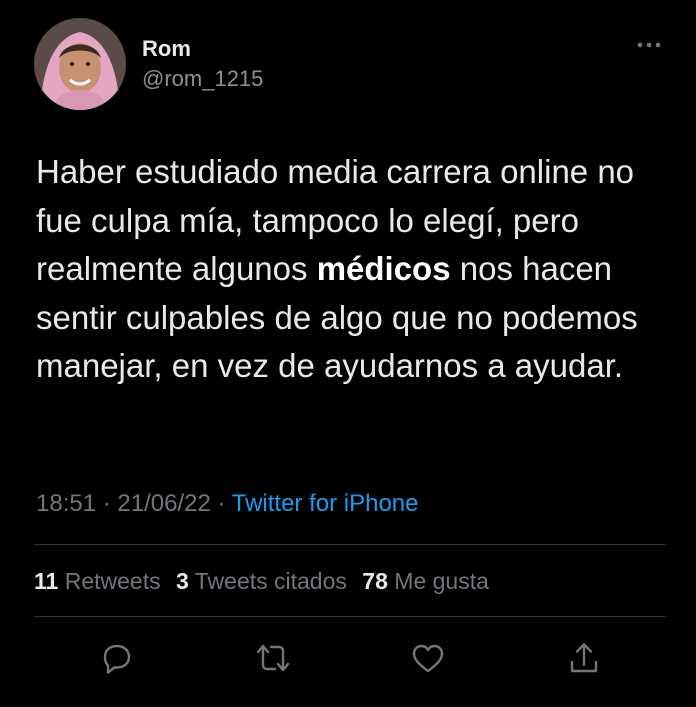 The image size is (696, 707). I want to click on tweet-actions, so click(348, 658).